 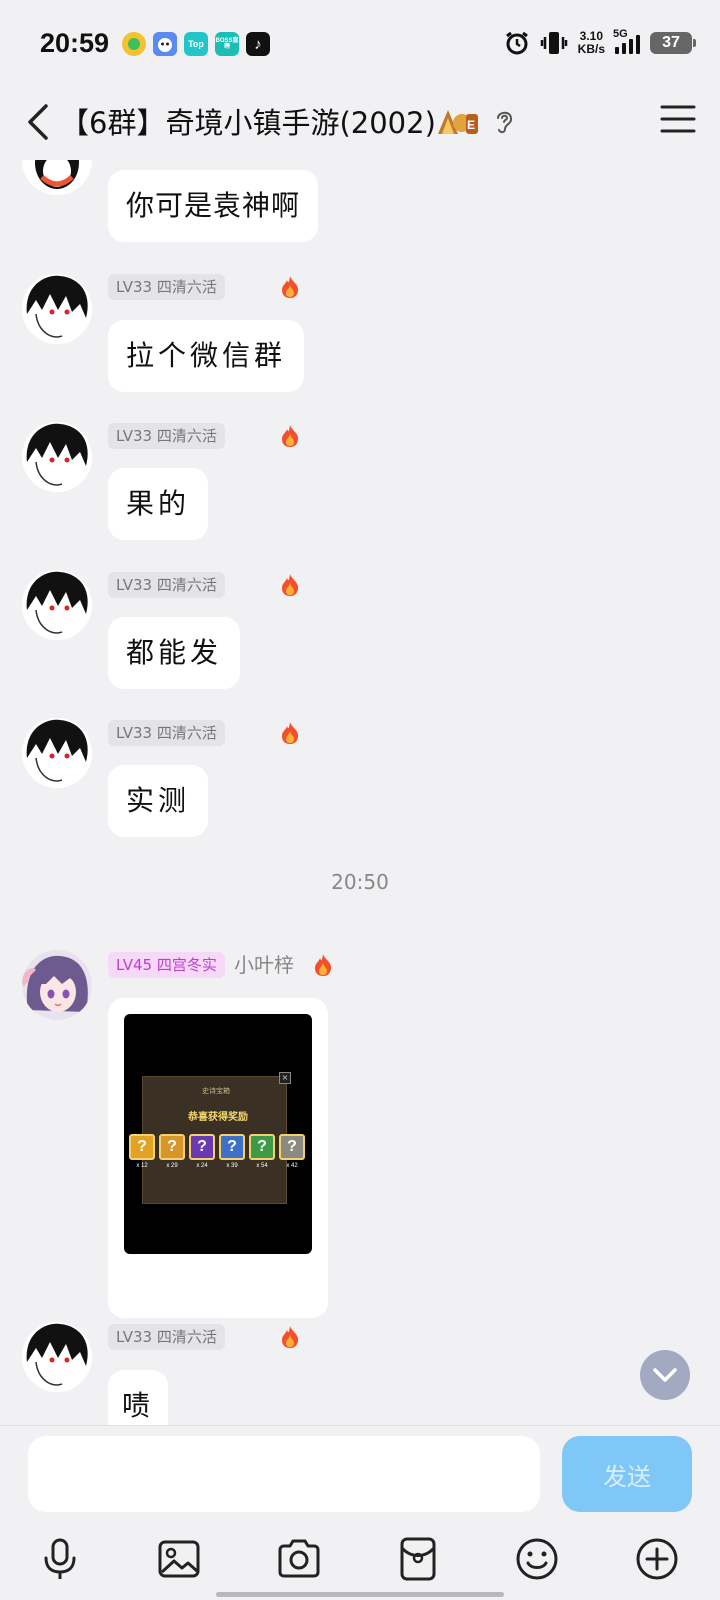 I want to click on ace-badge-icon: E, so click(x=458, y=122).